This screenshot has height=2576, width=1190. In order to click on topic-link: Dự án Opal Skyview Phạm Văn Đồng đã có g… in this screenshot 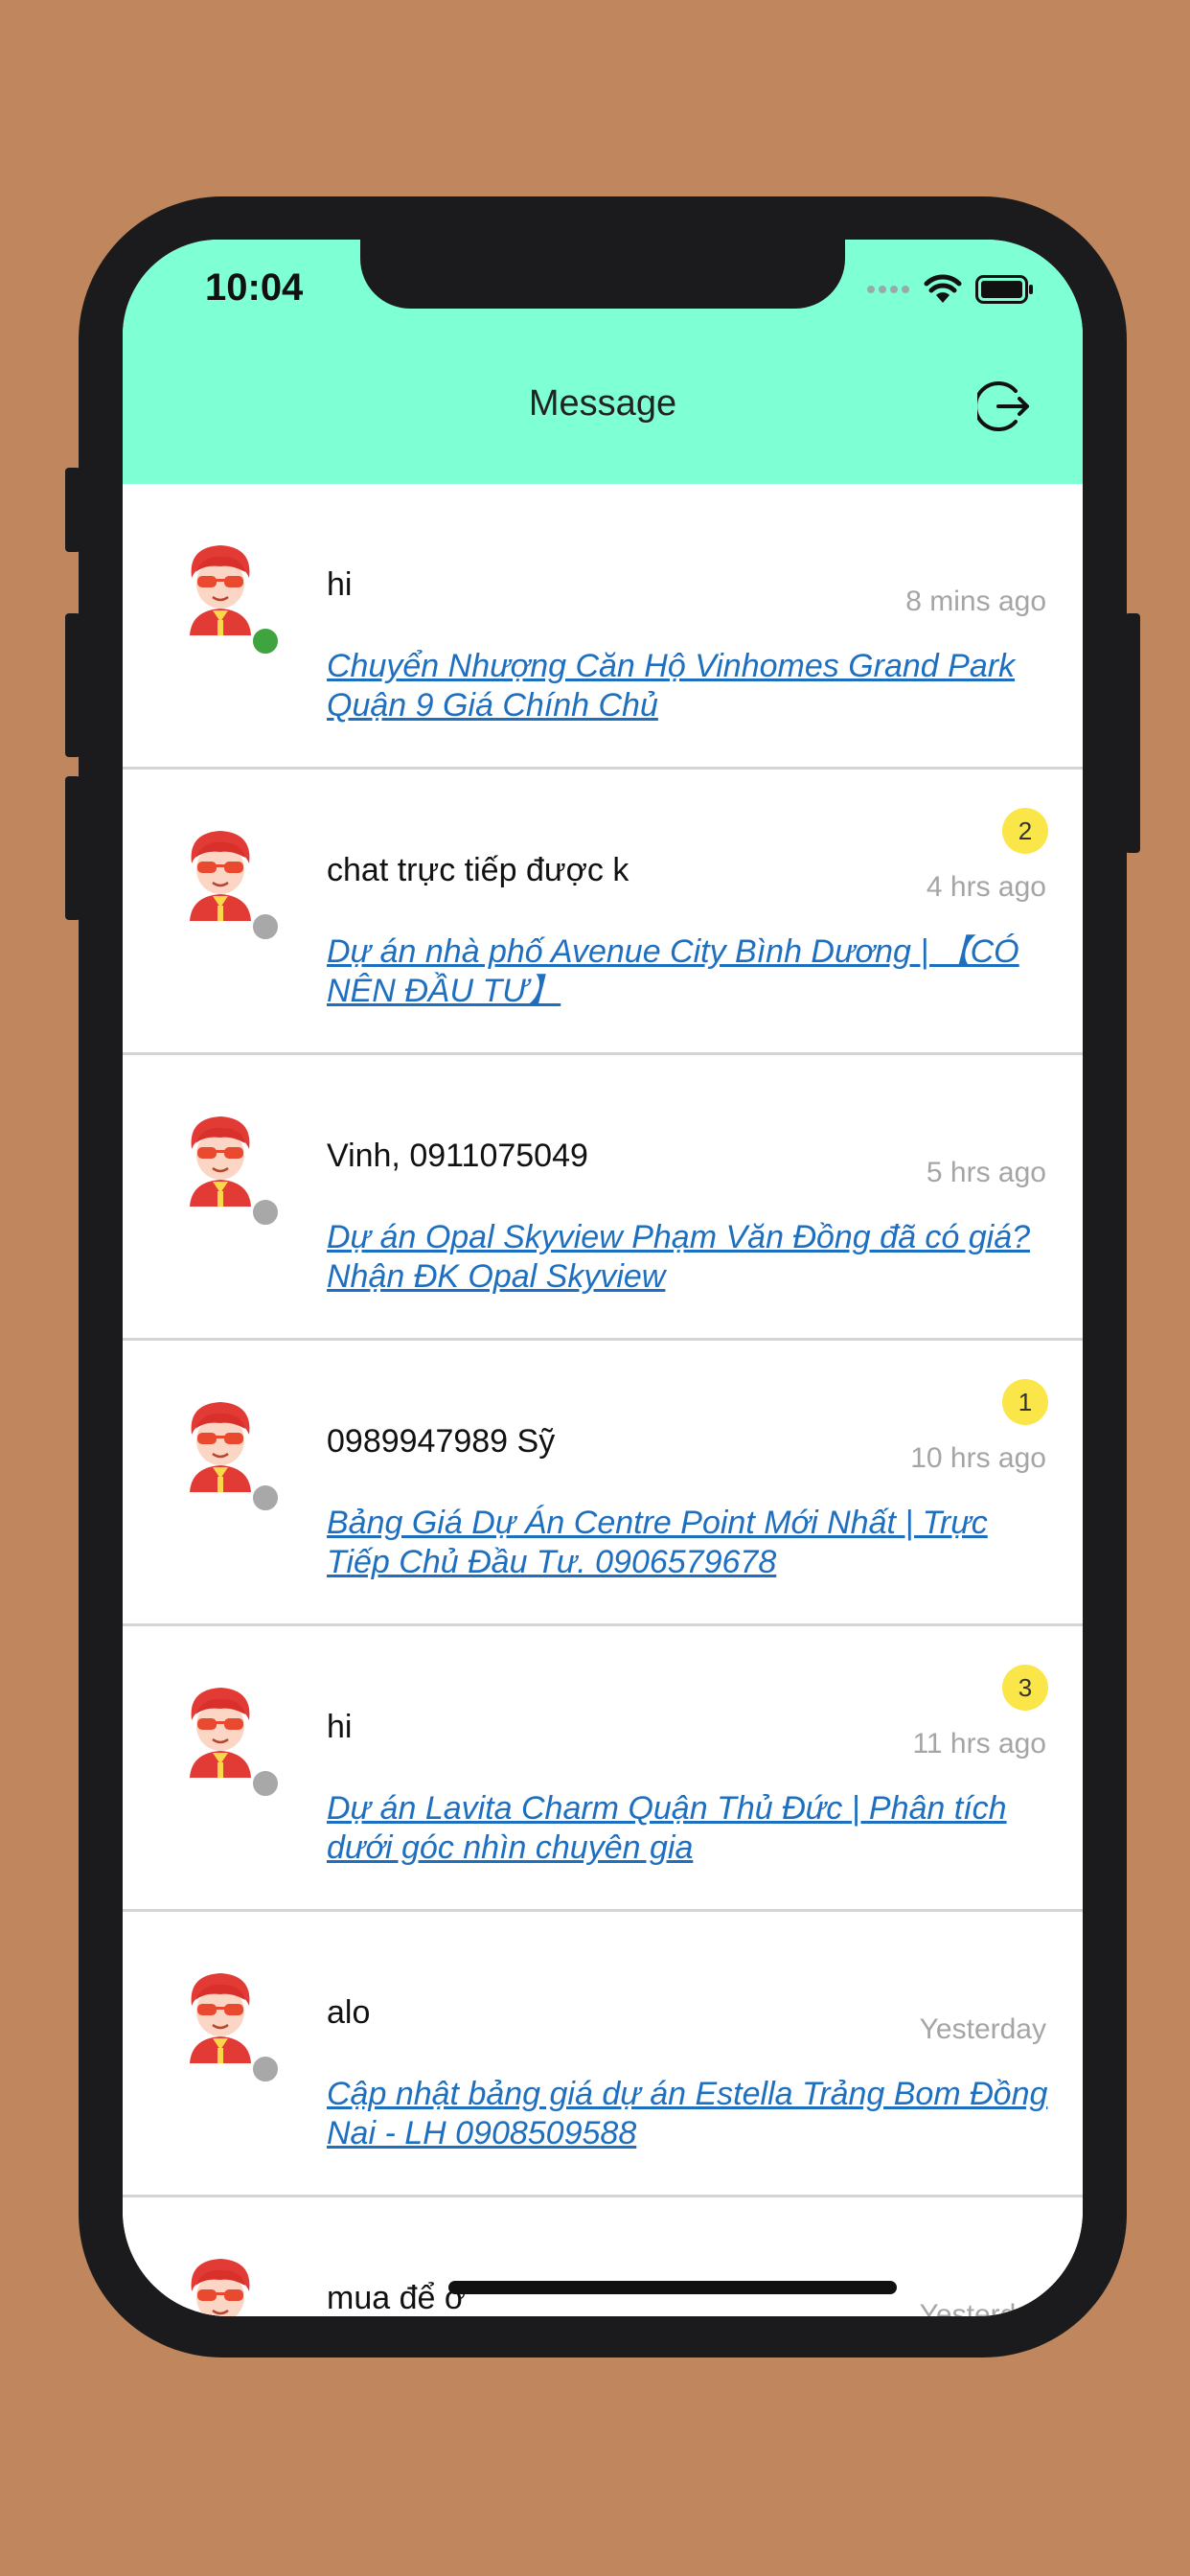, I will do `click(691, 1257)`.